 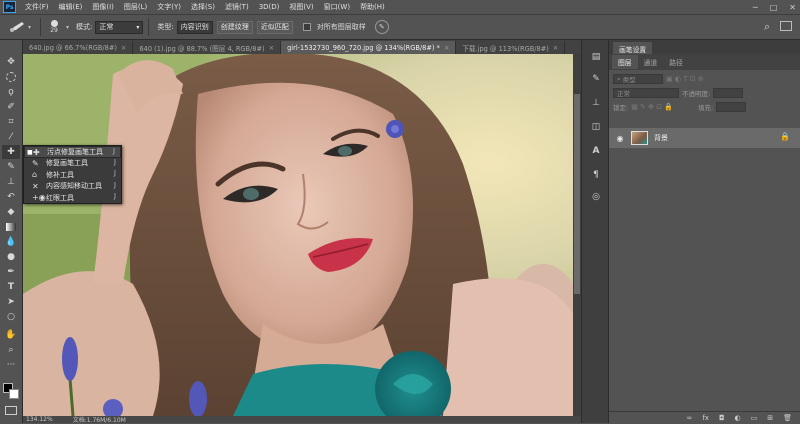 What do you see at coordinates (72, 175) in the screenshot?
I see `flyout-item-patch: ⌂ 修补工具 J` at bounding box center [72, 175].